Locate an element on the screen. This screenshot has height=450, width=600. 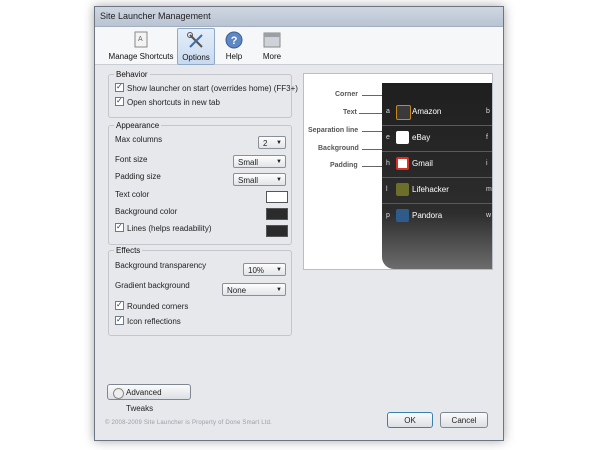
gradient-bg-select: None ▼ is located at coordinates (254, 289).